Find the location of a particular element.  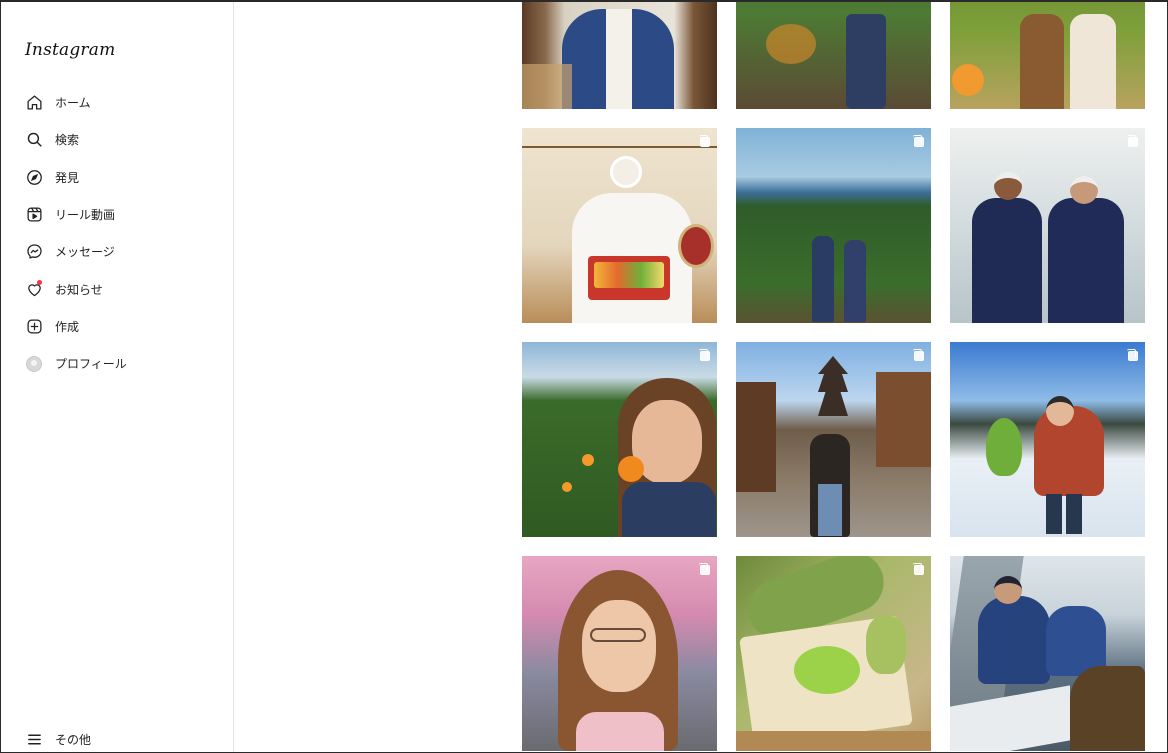

sidebar-item-notifications: お知らせ is located at coordinates (117, 288).